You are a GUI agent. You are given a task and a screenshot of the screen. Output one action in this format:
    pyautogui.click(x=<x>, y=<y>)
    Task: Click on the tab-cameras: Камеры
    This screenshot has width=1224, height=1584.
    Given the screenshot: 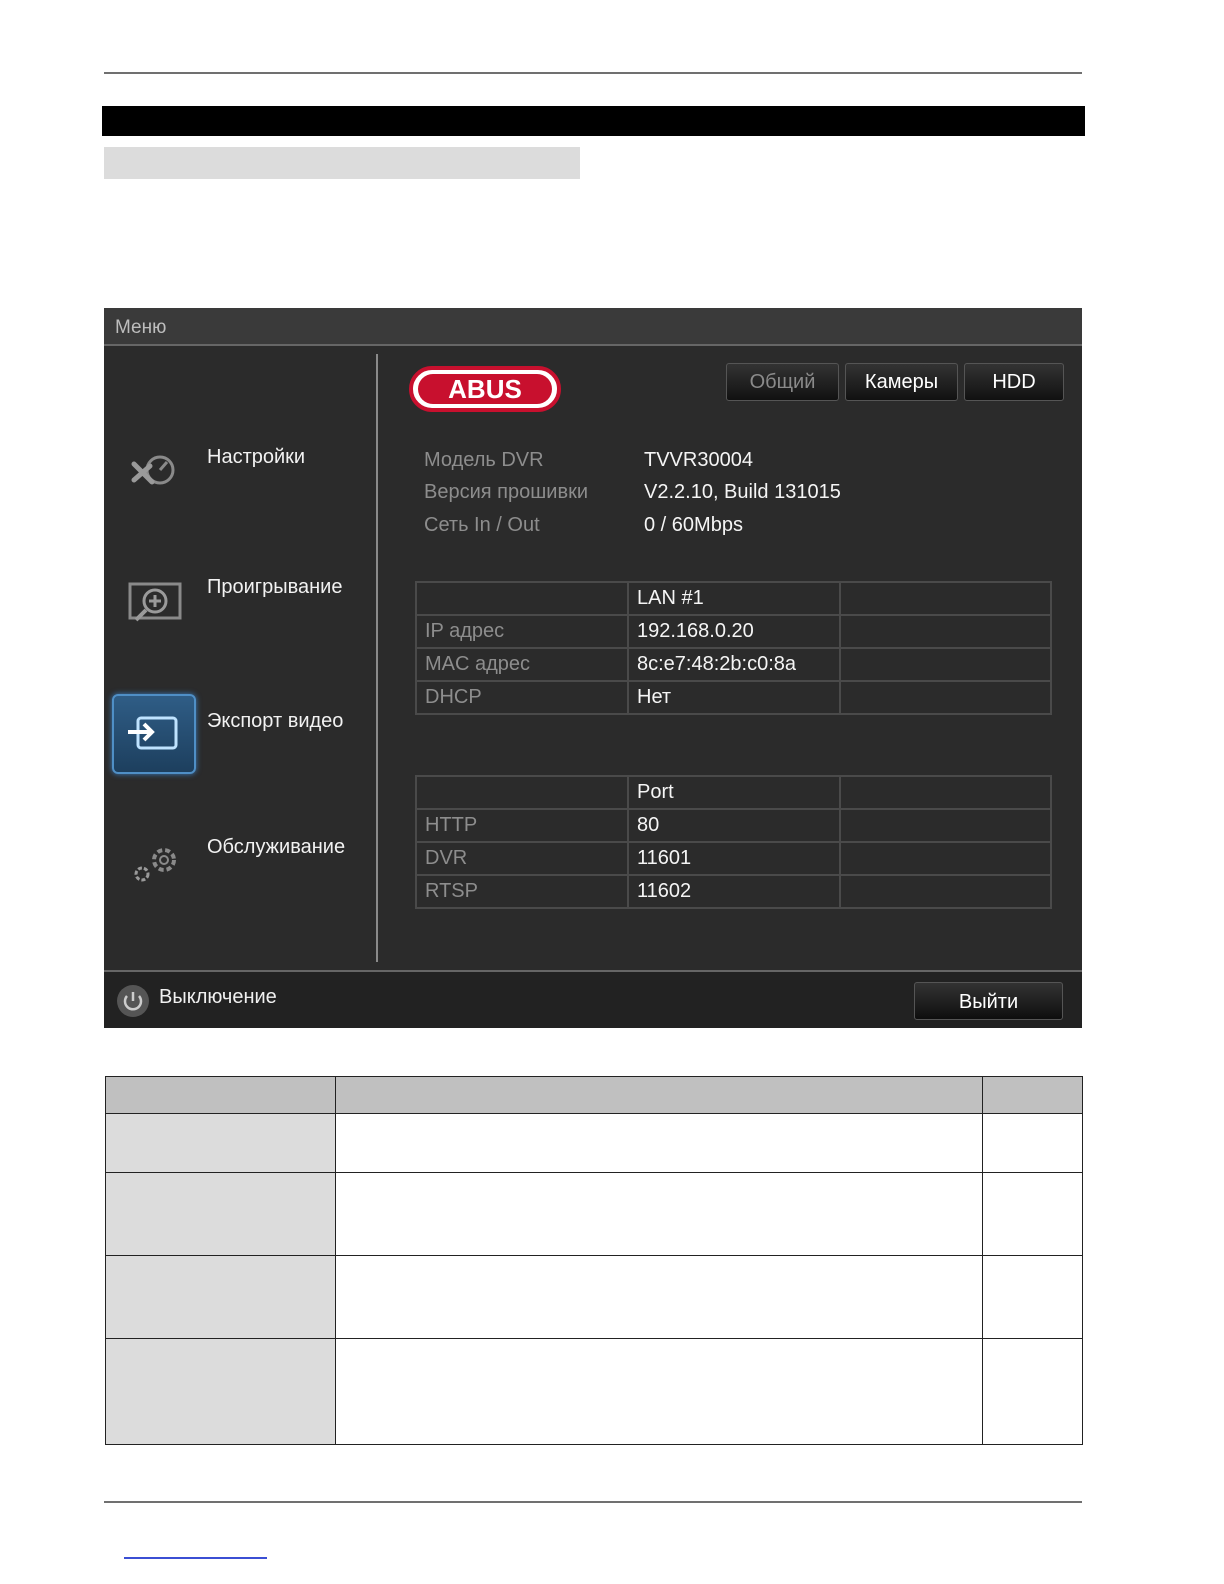 What is the action you would take?
    pyautogui.click(x=901, y=382)
    